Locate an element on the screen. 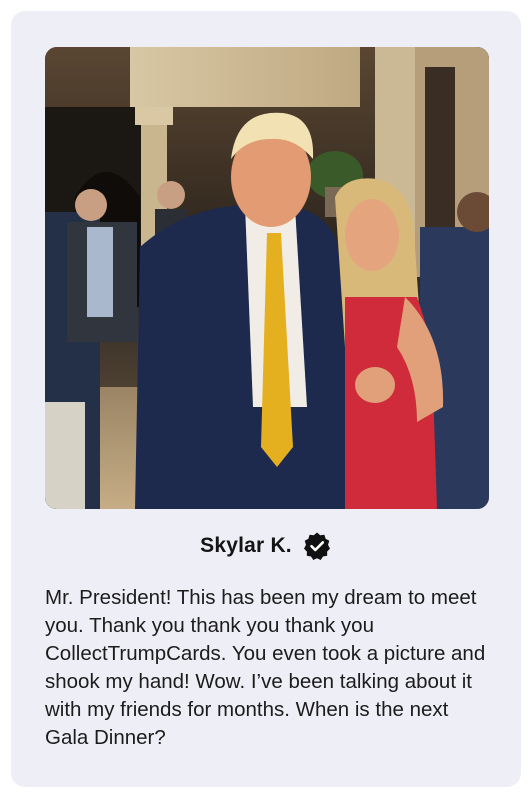 This screenshot has height=800, width=532. author-row: Skylar K. is located at coordinates (266, 546).